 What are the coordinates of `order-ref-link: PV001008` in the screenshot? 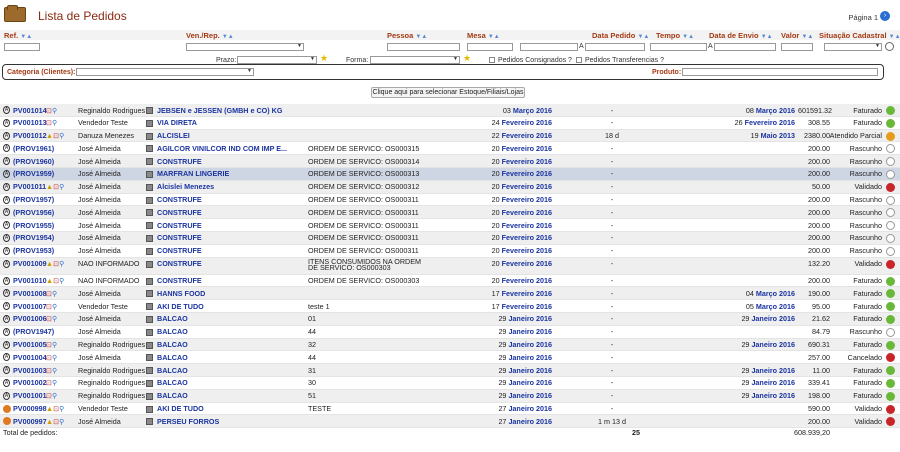 It's located at (30, 293).